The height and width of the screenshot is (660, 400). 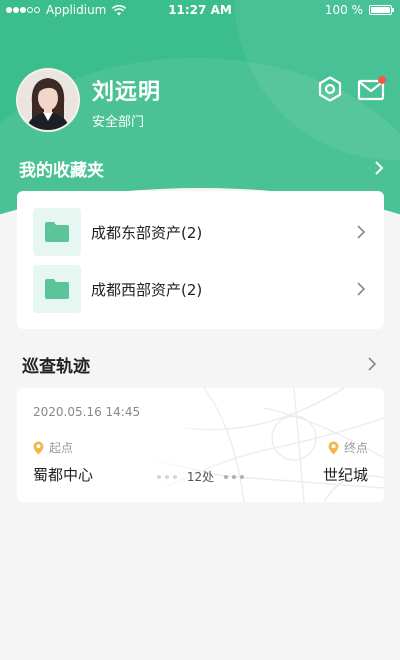 I want to click on favorite-label: 成都东部资产(2), so click(x=147, y=232).